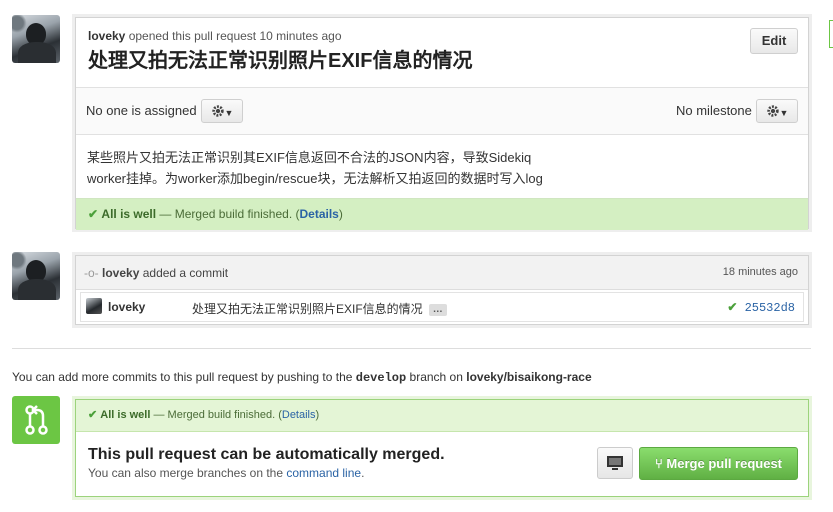 Image resolution: width=833 pixels, height=512 pixels. I want to click on milestone-gear-button: ▼, so click(777, 111).